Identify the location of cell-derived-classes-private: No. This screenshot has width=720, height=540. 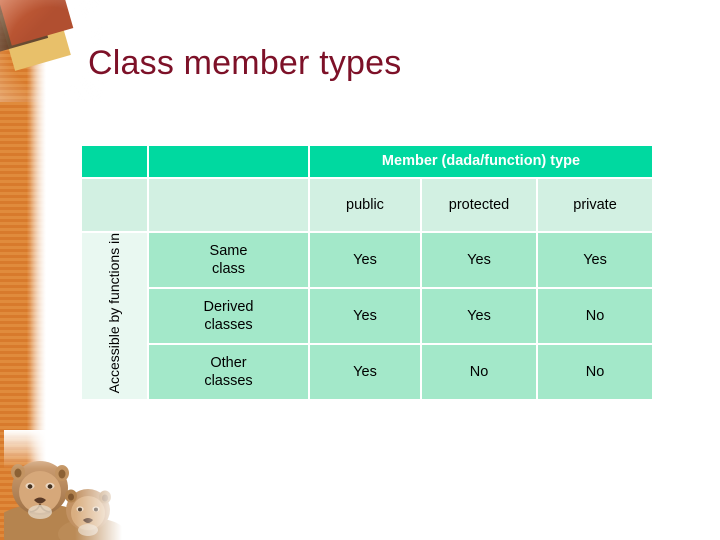
(595, 316).